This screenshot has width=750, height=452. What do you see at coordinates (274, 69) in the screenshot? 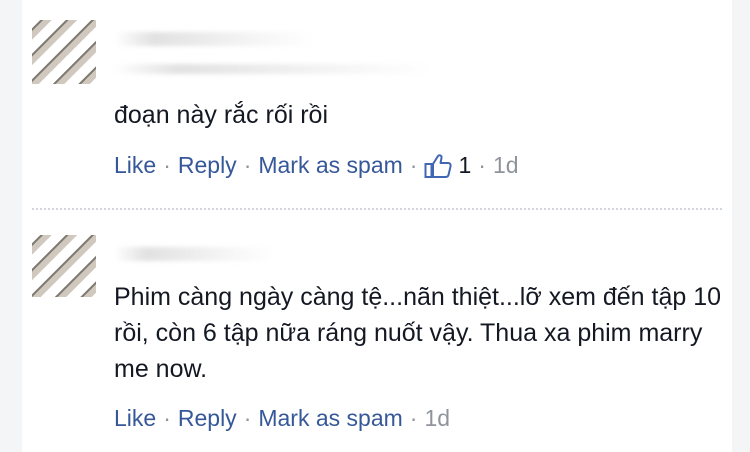
I see `author-meta-blurred` at bounding box center [274, 69].